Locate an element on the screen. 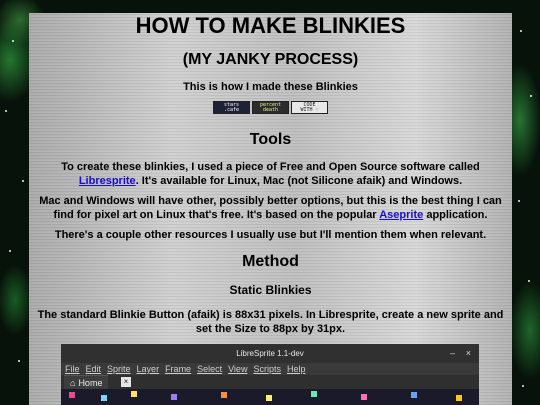  menu-layer: Layer is located at coordinates (148, 369).